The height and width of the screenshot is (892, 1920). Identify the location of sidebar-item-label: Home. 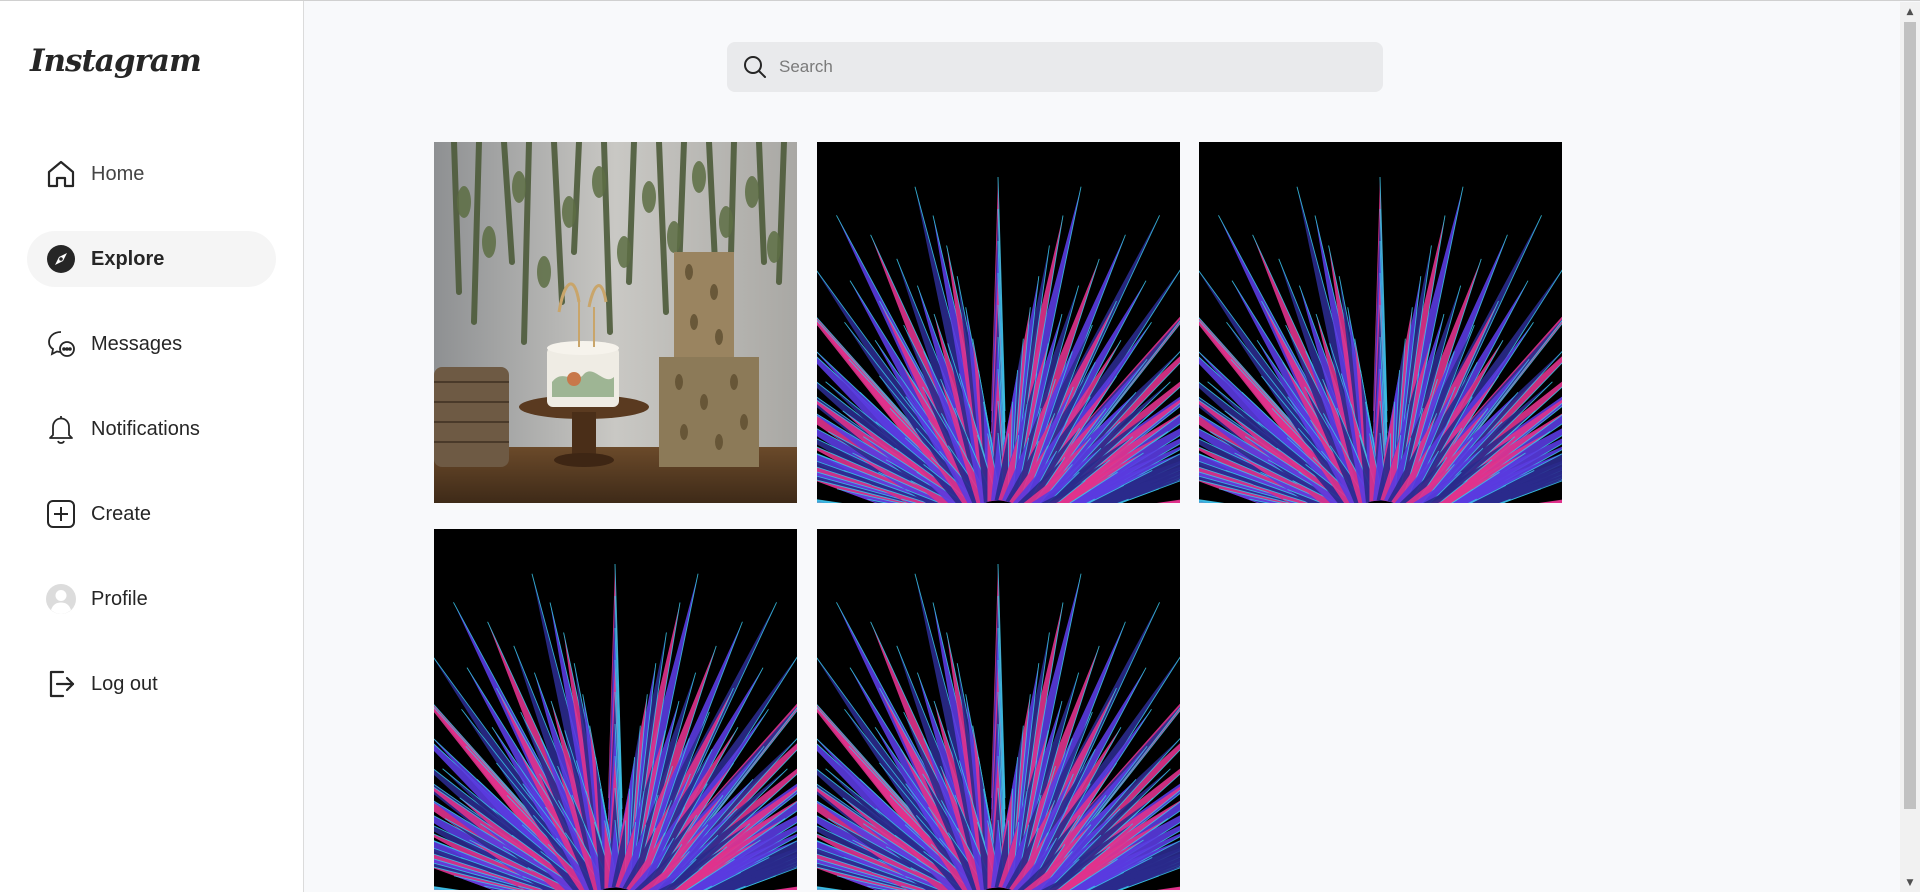
(118, 173).